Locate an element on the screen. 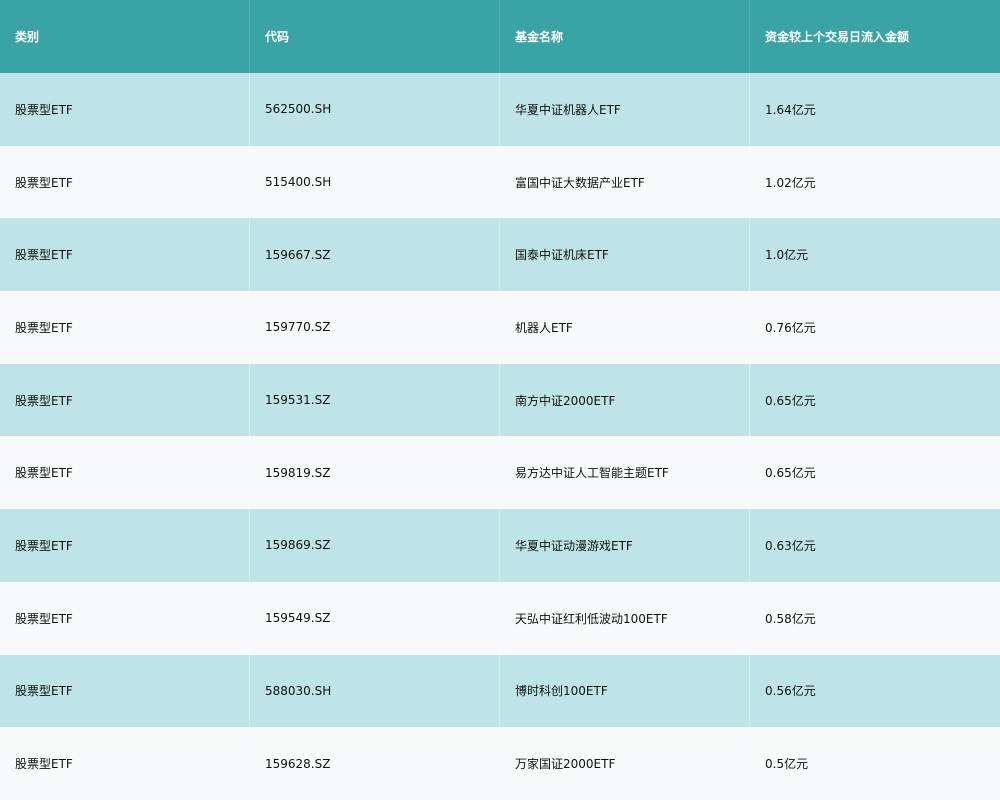 The height and width of the screenshot is (800, 1000). cell-inflow-amount: 1.64亿元 is located at coordinates (790, 109).